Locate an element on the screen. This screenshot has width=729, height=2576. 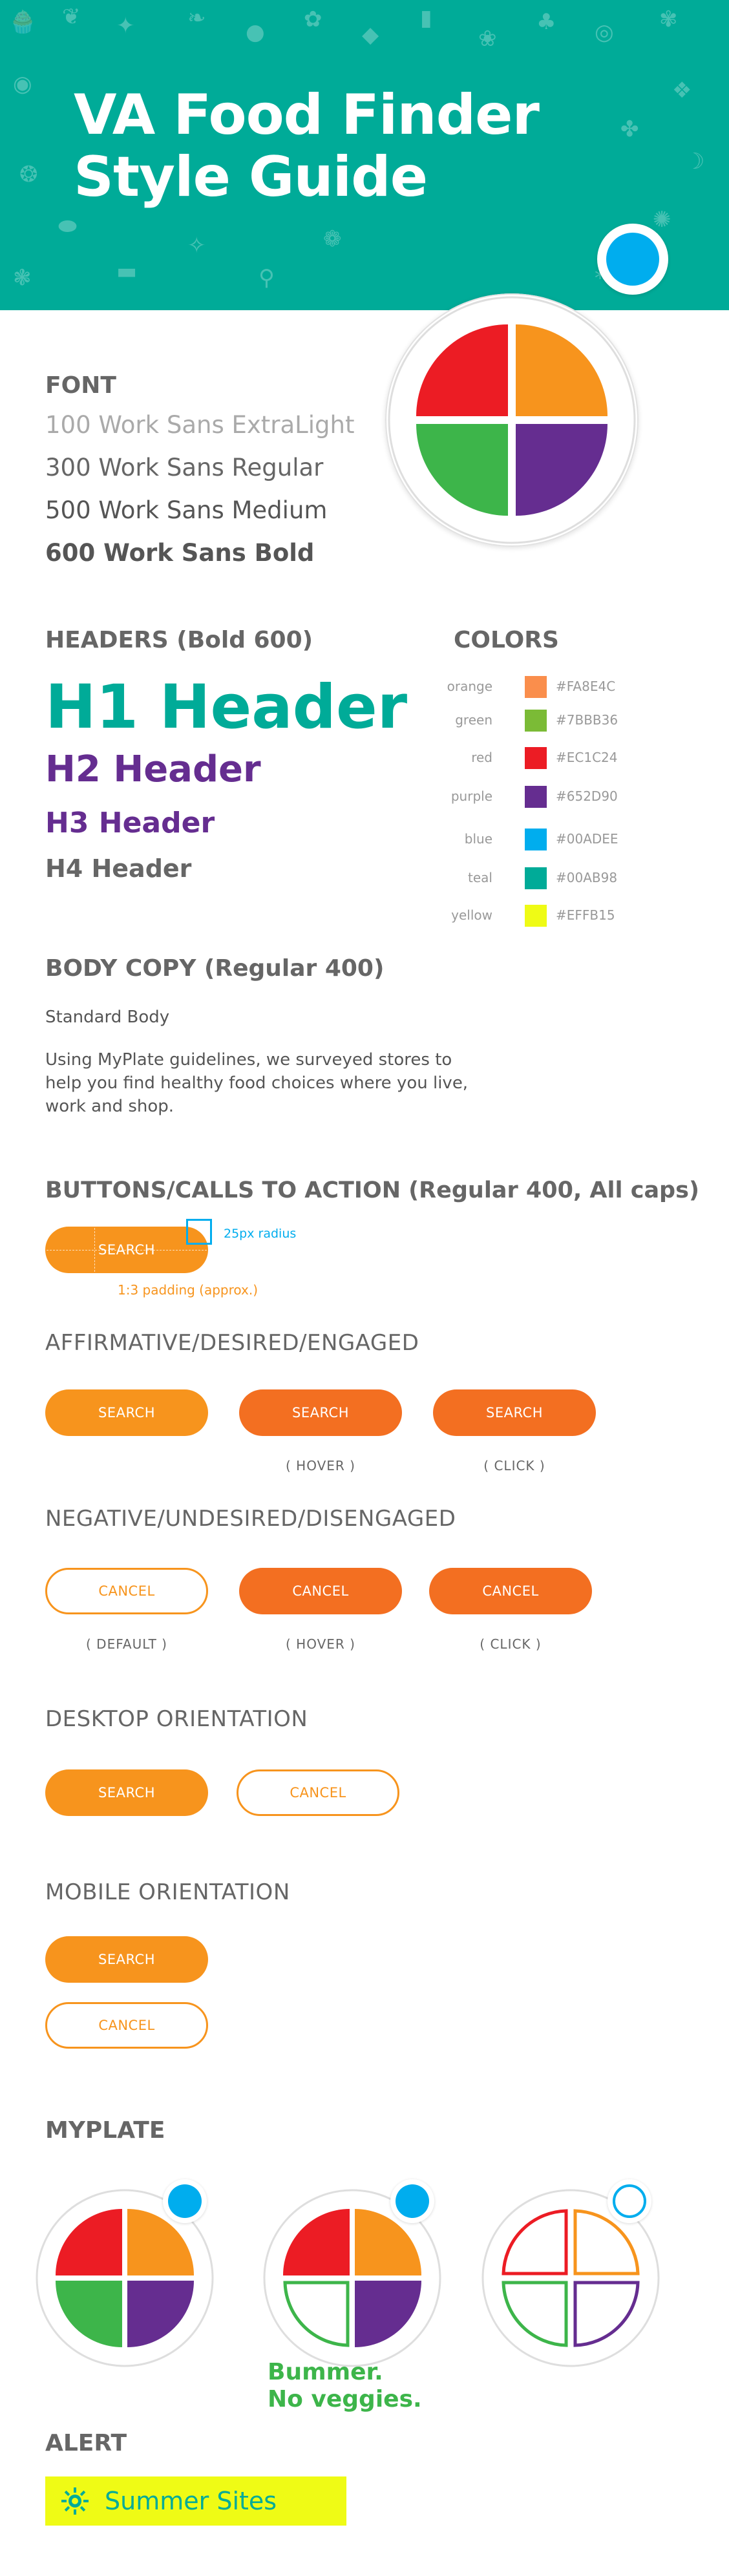
bummer-line: Bummer. is located at coordinates (325, 2372).